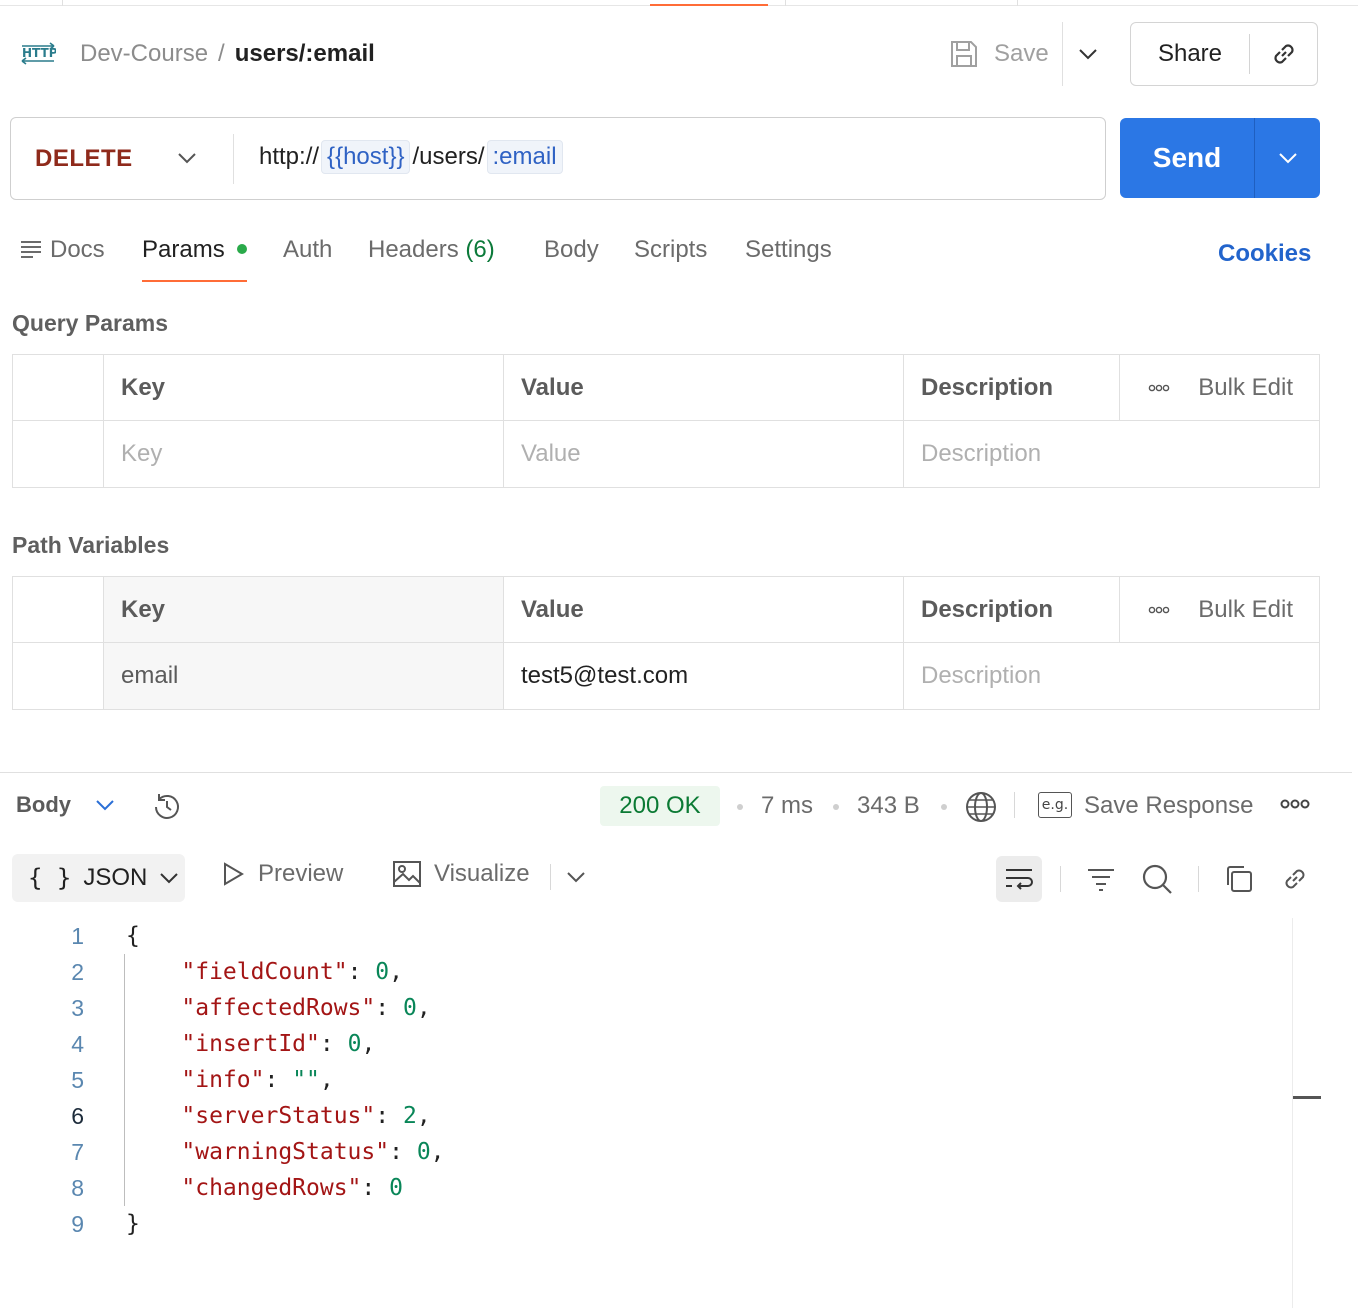  What do you see at coordinates (77, 1044) in the screenshot?
I see `line-number: 4` at bounding box center [77, 1044].